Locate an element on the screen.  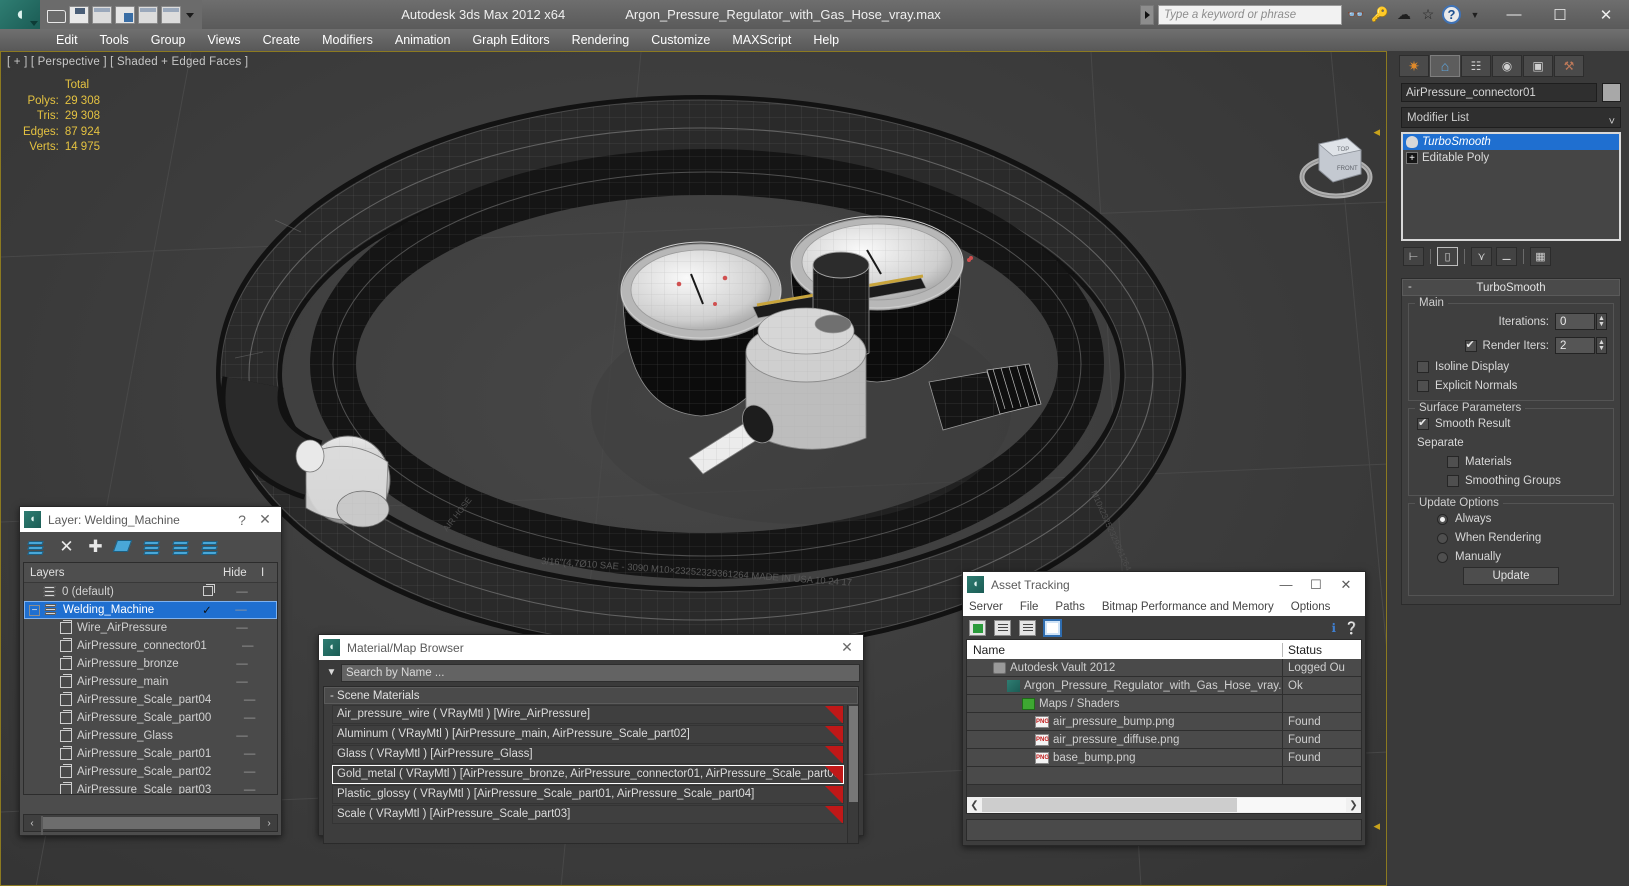
menu-modifiers: Modifiers is located at coordinates (347, 40).